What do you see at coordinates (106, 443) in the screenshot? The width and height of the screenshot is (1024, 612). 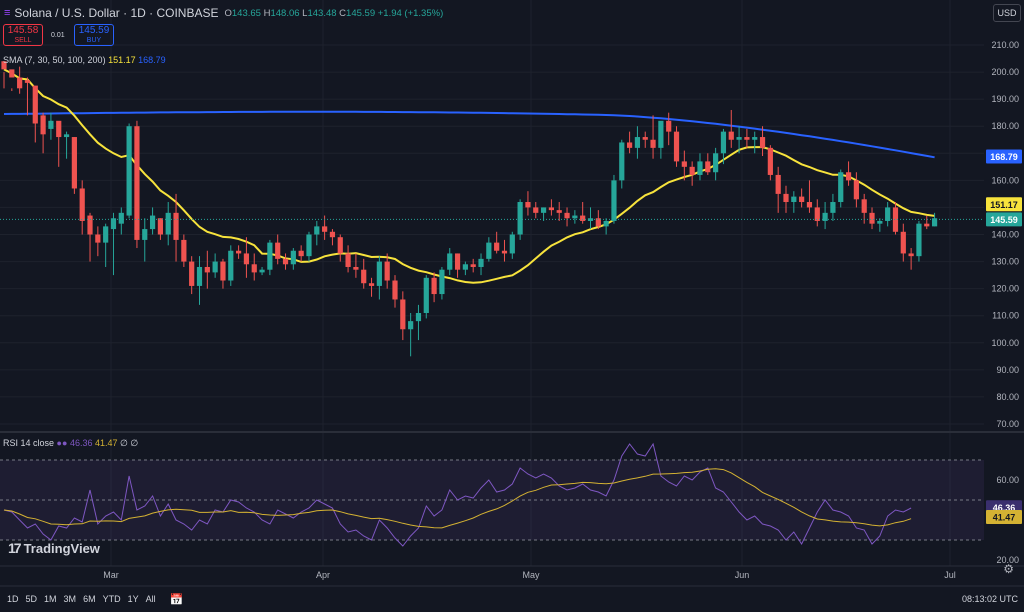 I see `rsi-value-2: 41.47` at bounding box center [106, 443].